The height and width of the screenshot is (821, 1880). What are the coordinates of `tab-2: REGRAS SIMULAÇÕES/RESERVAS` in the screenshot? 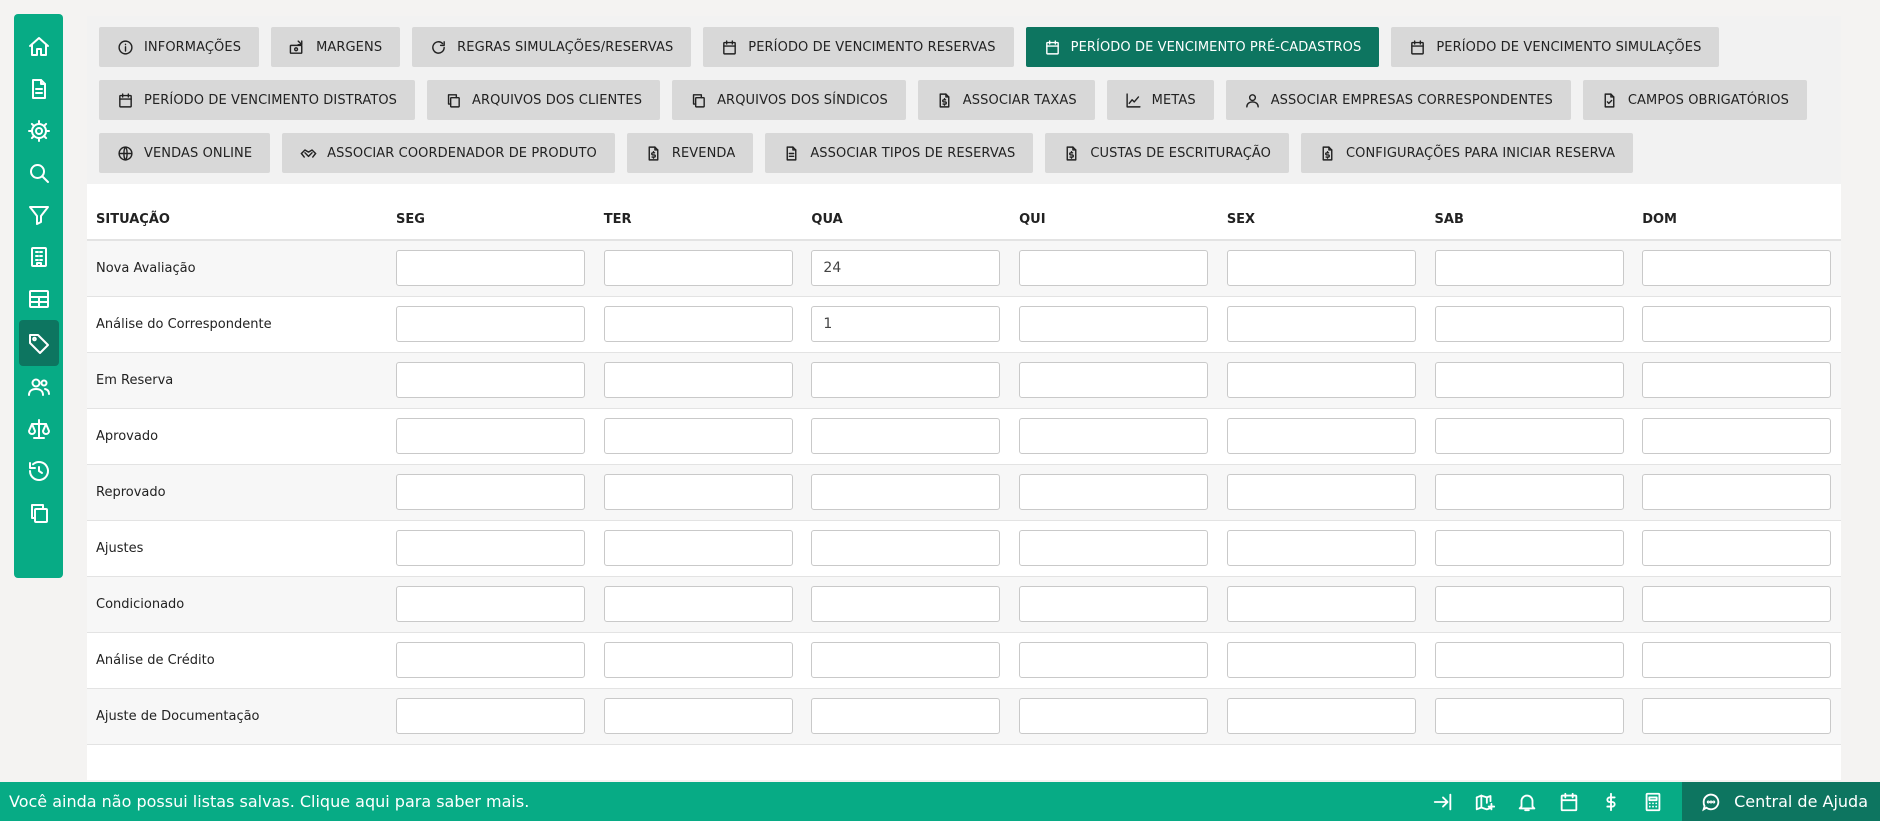 It's located at (552, 47).